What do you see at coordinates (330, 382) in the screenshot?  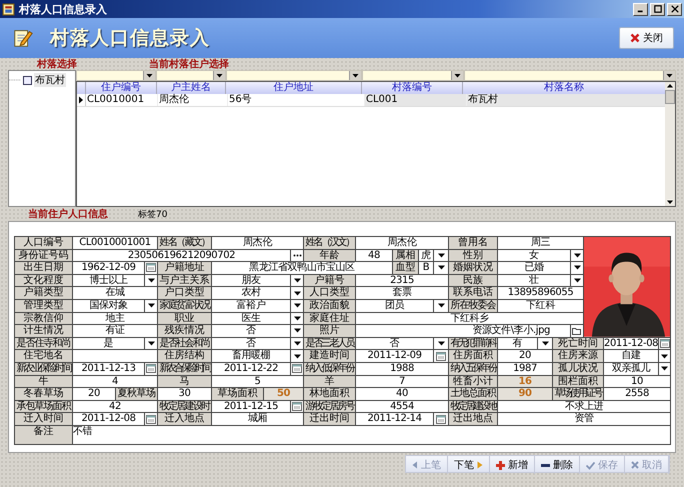 I see `field-label: 羊` at bounding box center [330, 382].